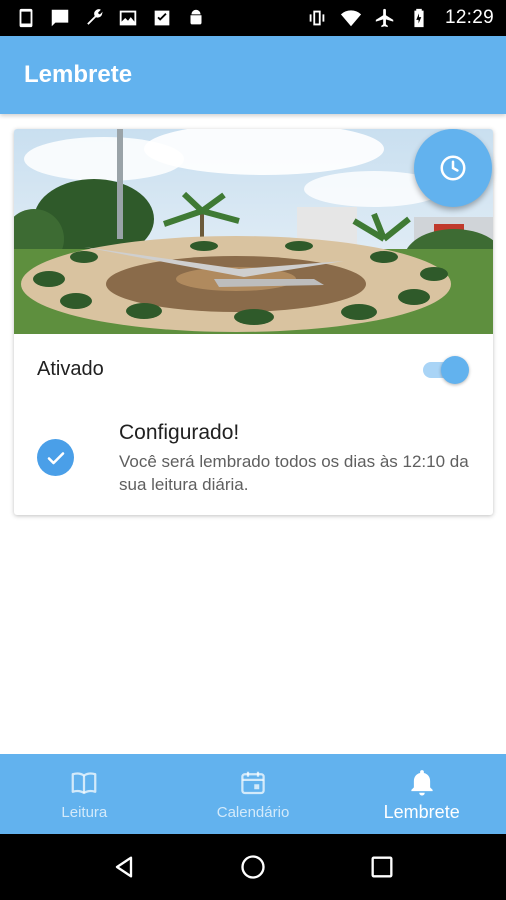  What do you see at coordinates (253, 75) in the screenshot?
I see `app-bar: Lembrete` at bounding box center [253, 75].